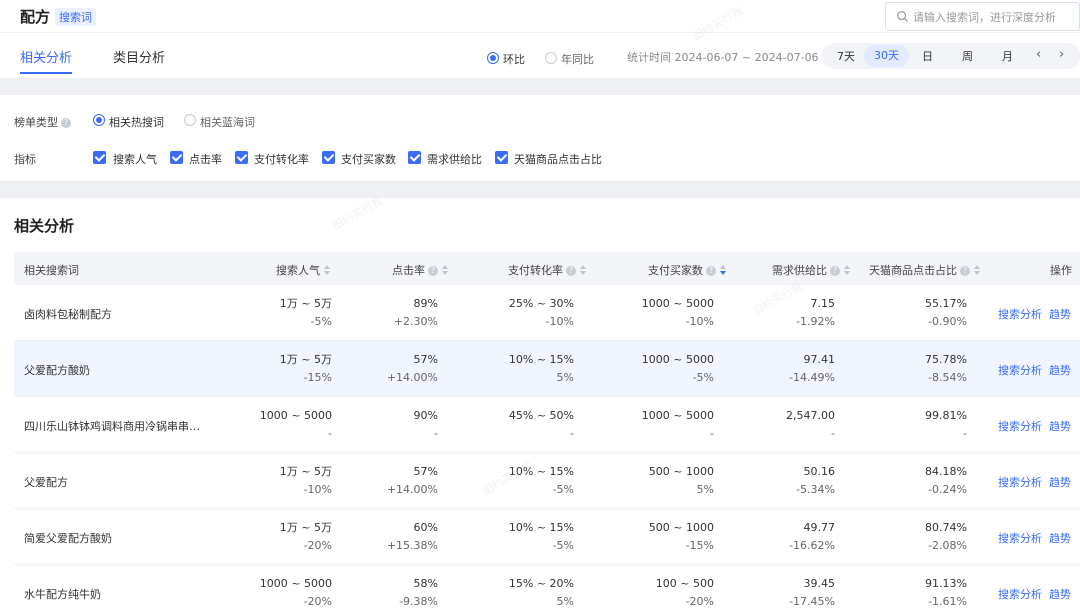  What do you see at coordinates (296, 593) in the screenshot?
I see `cell-search-popularity: 1000 ~ 5000 -20%` at bounding box center [296, 593].